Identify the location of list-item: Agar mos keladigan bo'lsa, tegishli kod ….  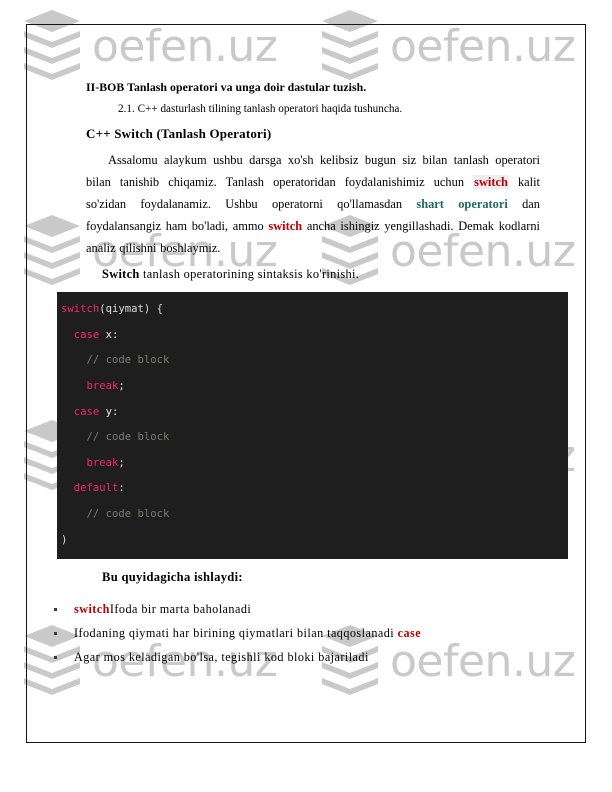
(332, 658).